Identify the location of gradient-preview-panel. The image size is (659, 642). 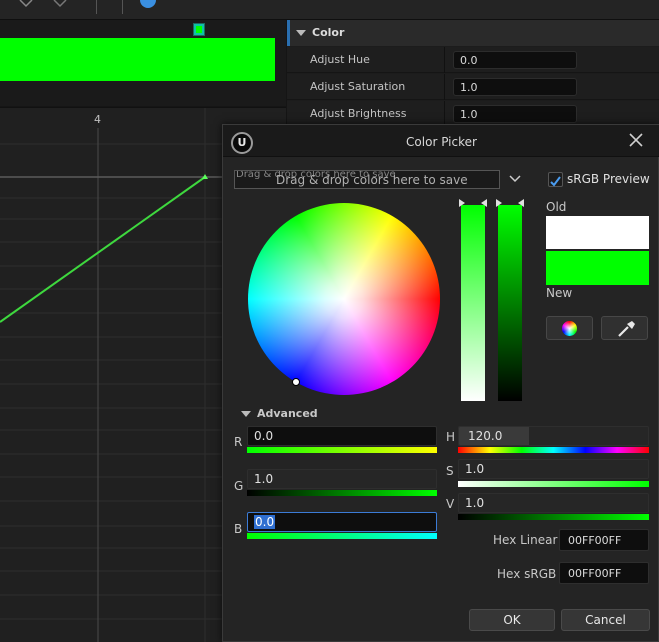
(143, 63).